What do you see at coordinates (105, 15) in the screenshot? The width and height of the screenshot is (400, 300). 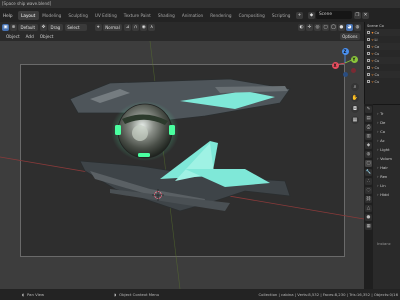 I see `tab-uv-editing: UV Editing` at bounding box center [105, 15].